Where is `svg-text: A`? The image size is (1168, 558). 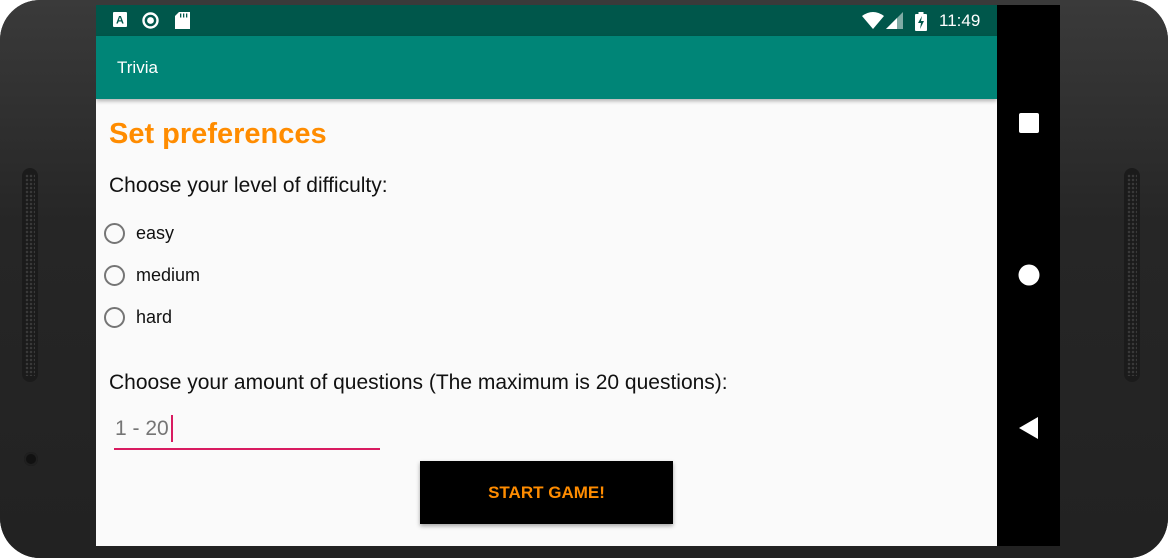 svg-text: A is located at coordinates (120, 21).